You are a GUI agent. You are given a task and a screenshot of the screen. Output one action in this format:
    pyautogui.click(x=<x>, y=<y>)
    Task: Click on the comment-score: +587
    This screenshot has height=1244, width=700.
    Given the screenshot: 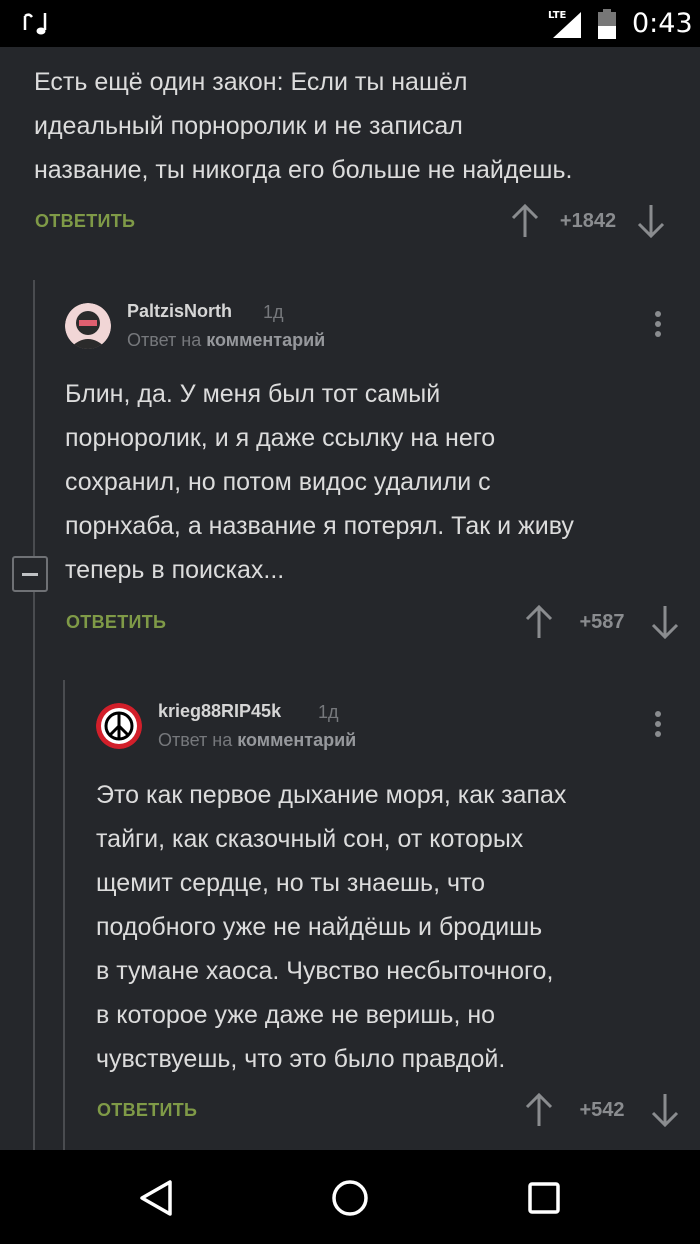 What is the action you would take?
    pyautogui.click(x=602, y=621)
    